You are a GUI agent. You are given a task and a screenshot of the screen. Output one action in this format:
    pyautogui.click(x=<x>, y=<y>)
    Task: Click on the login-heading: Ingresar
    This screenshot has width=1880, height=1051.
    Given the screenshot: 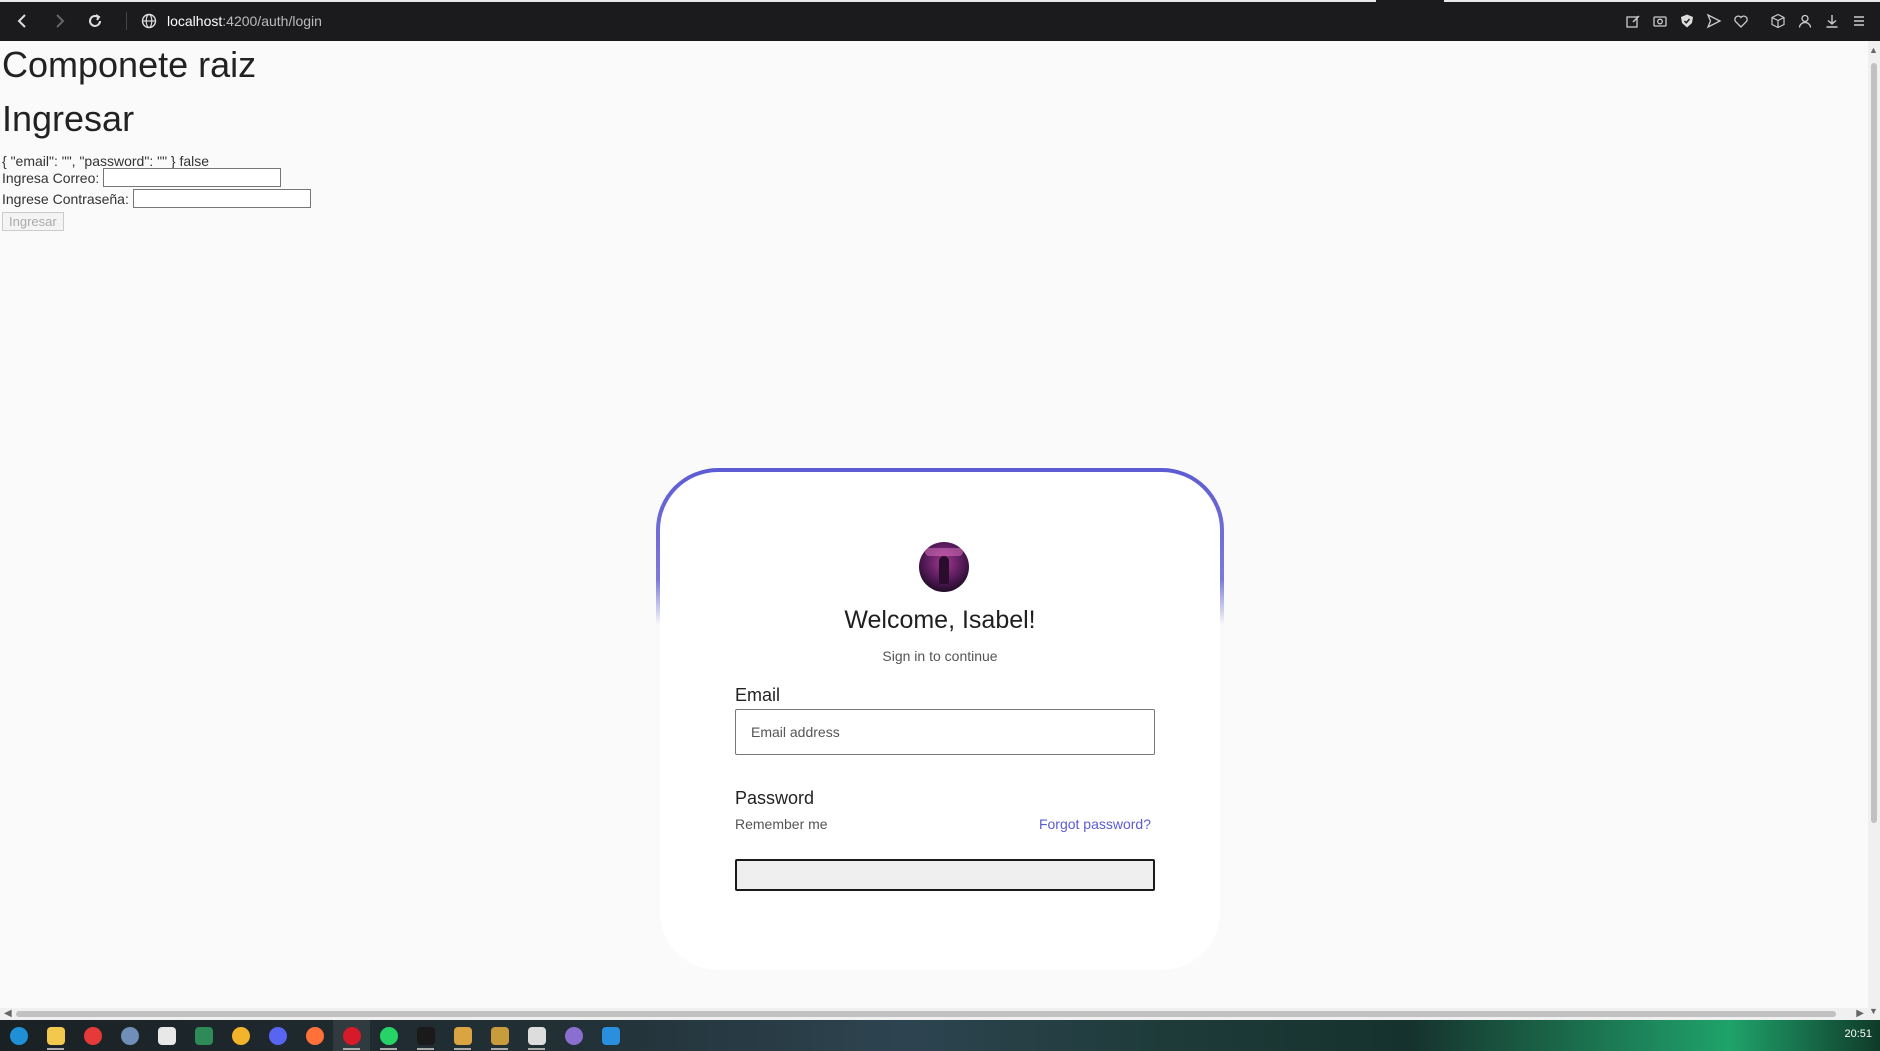 What is the action you would take?
    pyautogui.click(x=68, y=118)
    